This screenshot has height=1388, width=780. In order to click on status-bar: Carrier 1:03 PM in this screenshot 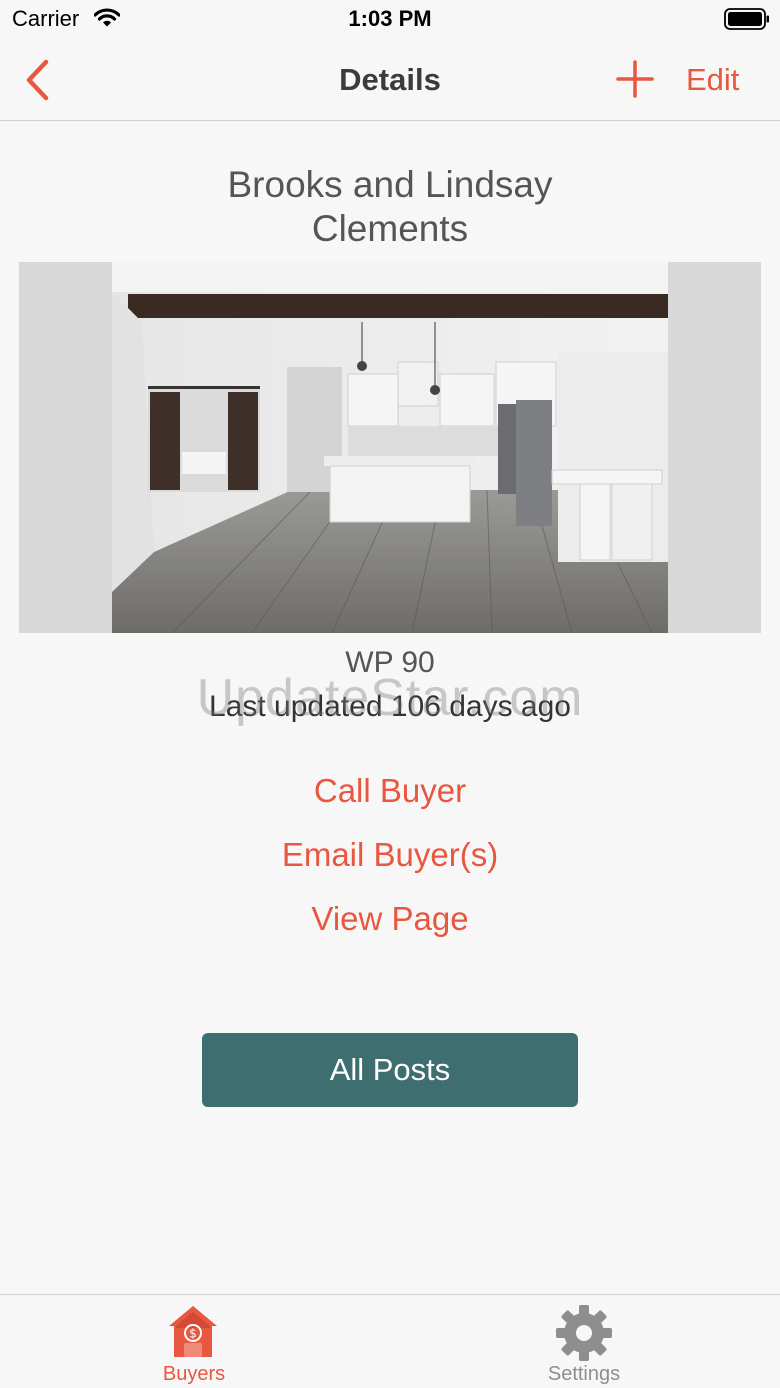, I will do `click(390, 20)`.